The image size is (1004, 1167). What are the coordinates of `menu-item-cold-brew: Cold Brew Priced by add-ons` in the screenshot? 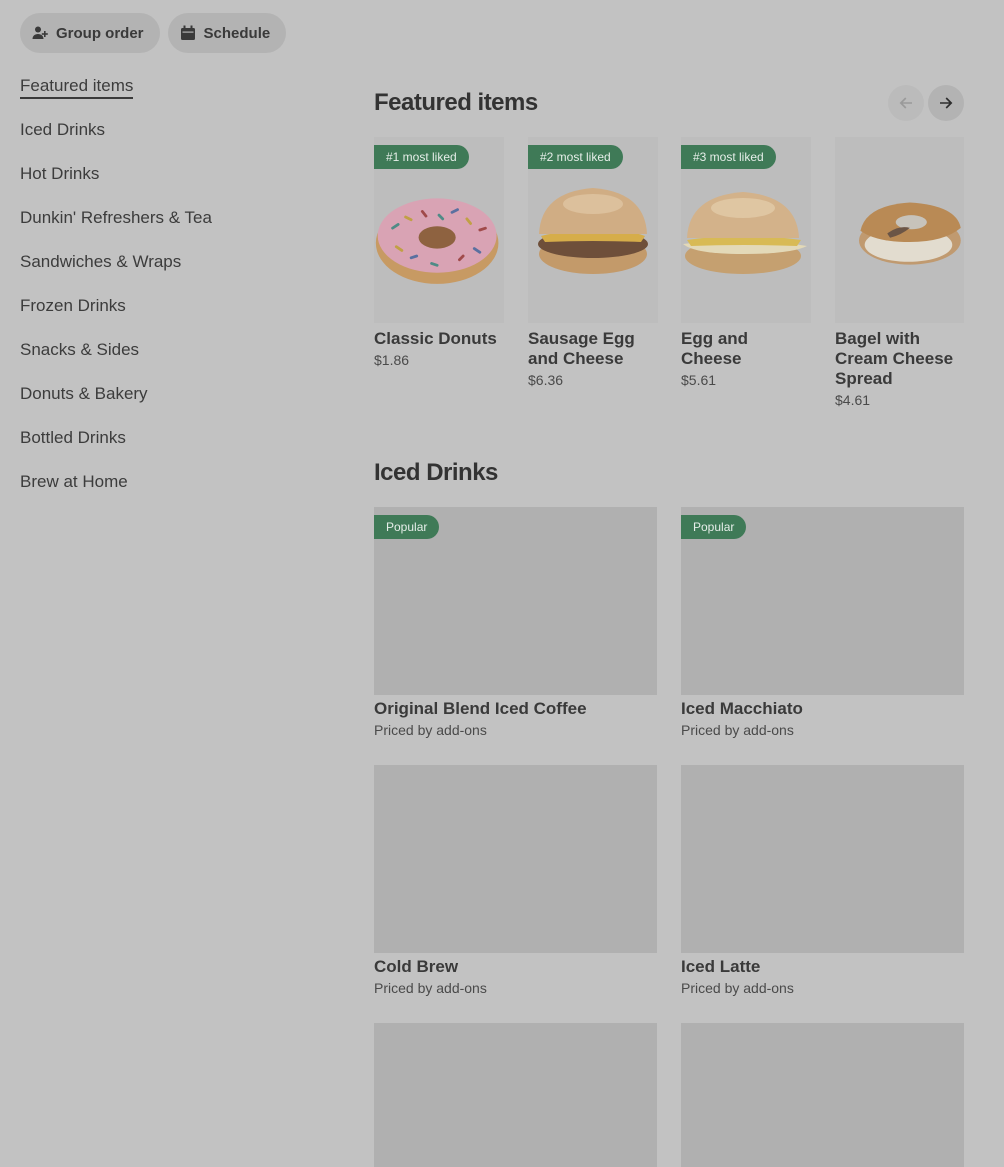 It's located at (515, 880).